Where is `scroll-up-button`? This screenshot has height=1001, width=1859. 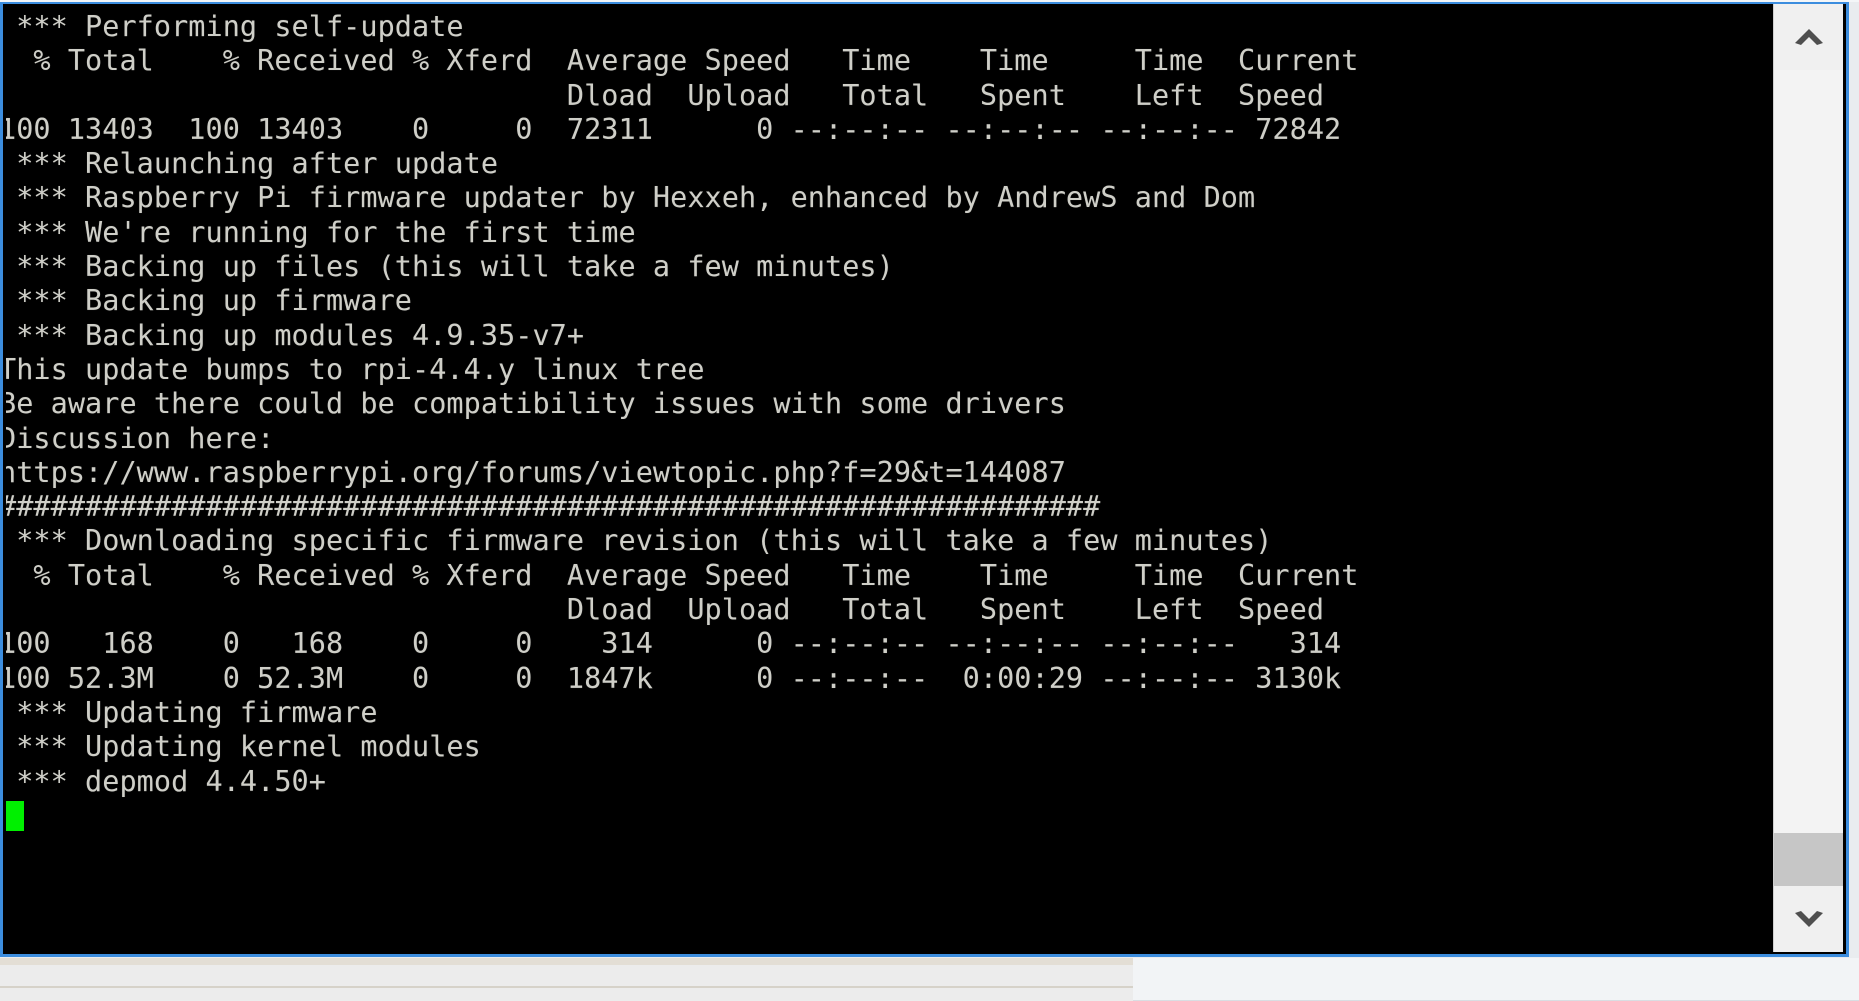
scroll-up-button is located at coordinates (1808, 37).